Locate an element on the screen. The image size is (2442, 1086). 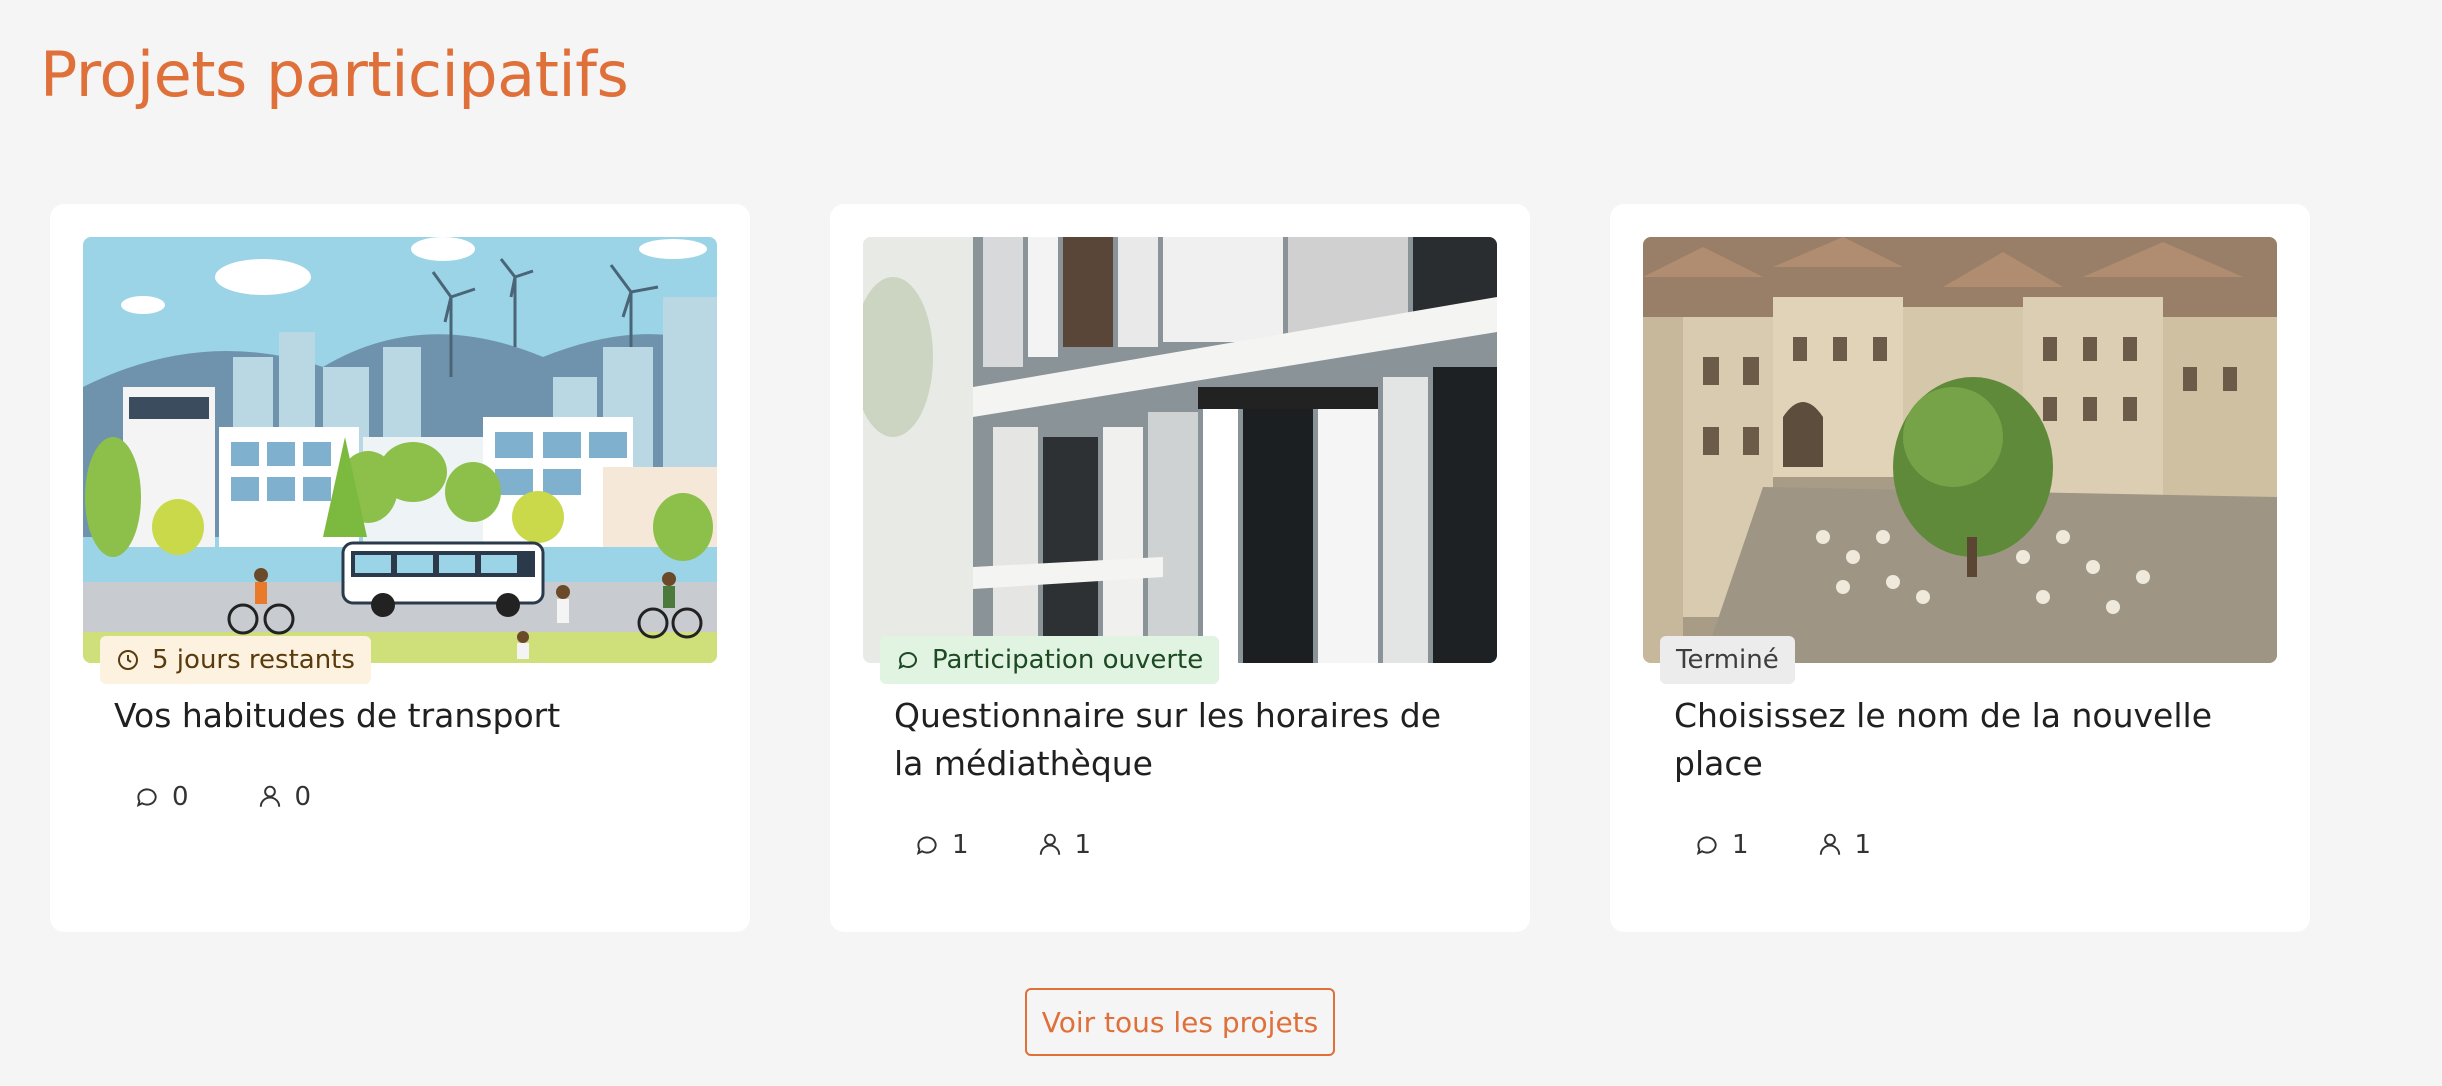
project-image-town-square is located at coordinates (1960, 450).